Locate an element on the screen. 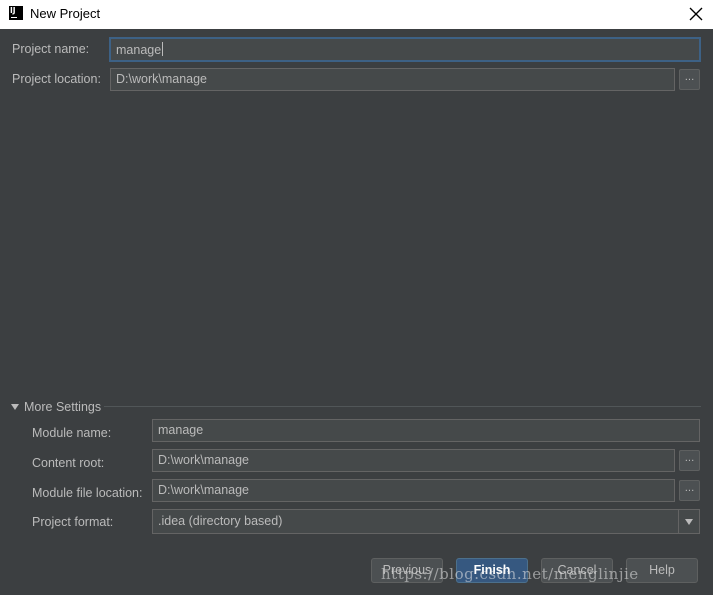 This screenshot has width=713, height=595. more-settings-label: More Settings is located at coordinates (63, 407).